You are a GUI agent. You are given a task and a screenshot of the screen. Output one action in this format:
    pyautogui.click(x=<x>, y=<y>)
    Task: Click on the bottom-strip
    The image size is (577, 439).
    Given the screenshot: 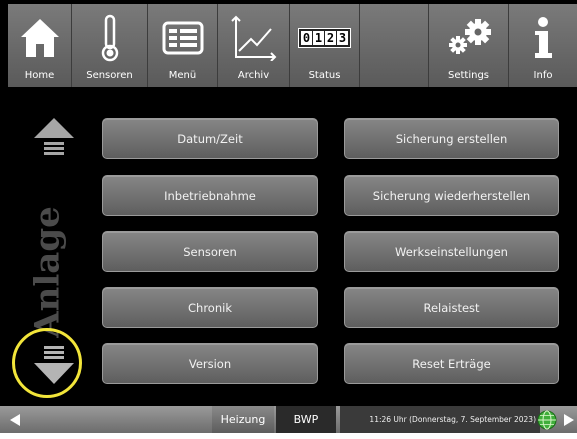 What is the action you would take?
    pyautogui.click(x=288, y=436)
    